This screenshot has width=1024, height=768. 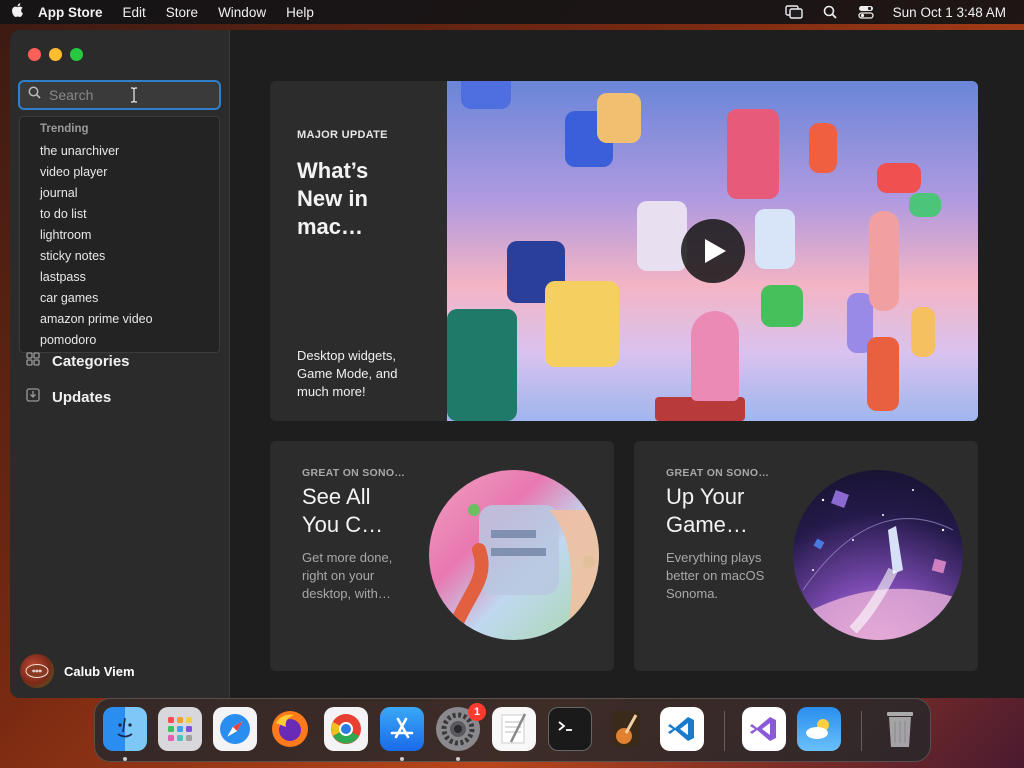 I want to click on dock-garageband, so click(x=626, y=729).